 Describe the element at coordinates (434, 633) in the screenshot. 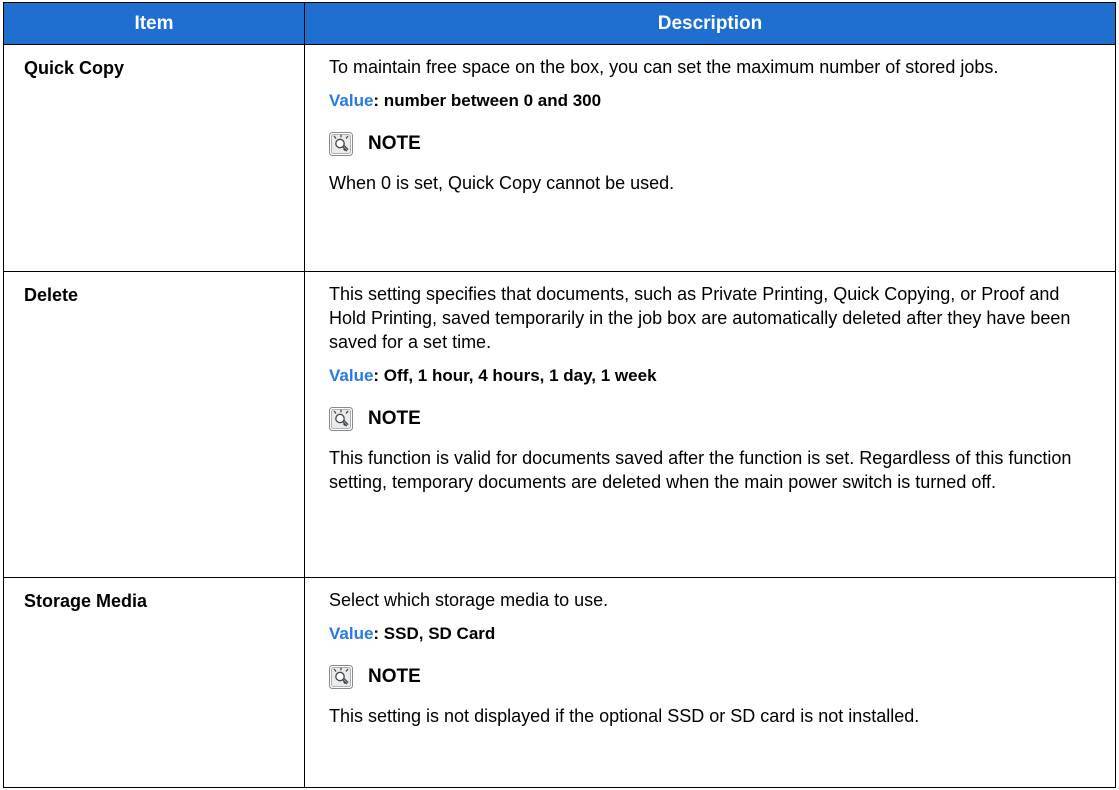

I see `value-text: : SSD, SD Card` at that location.